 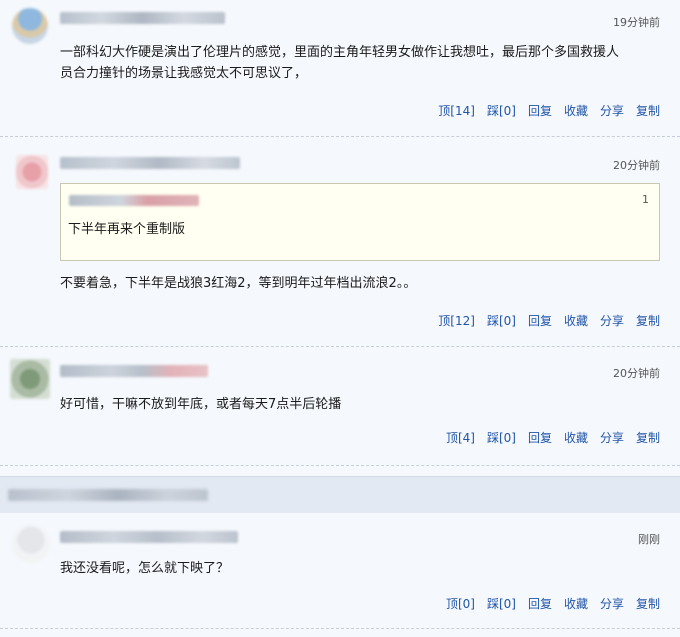 I want to click on comment-time: 刚刚, so click(x=649, y=539).